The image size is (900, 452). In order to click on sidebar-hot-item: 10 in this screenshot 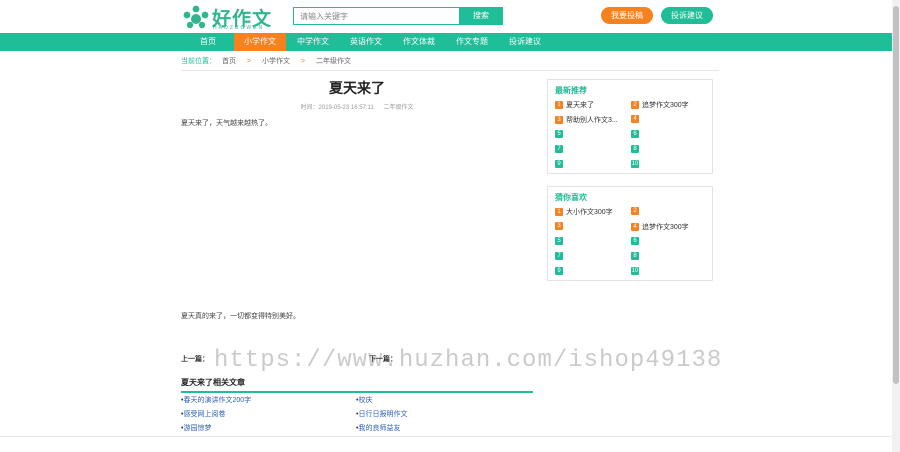, I will do `click(636, 272)`.